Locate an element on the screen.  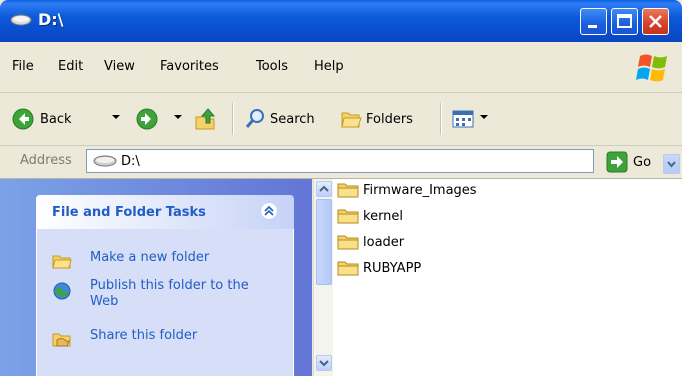
go-label: Go is located at coordinates (642, 162).